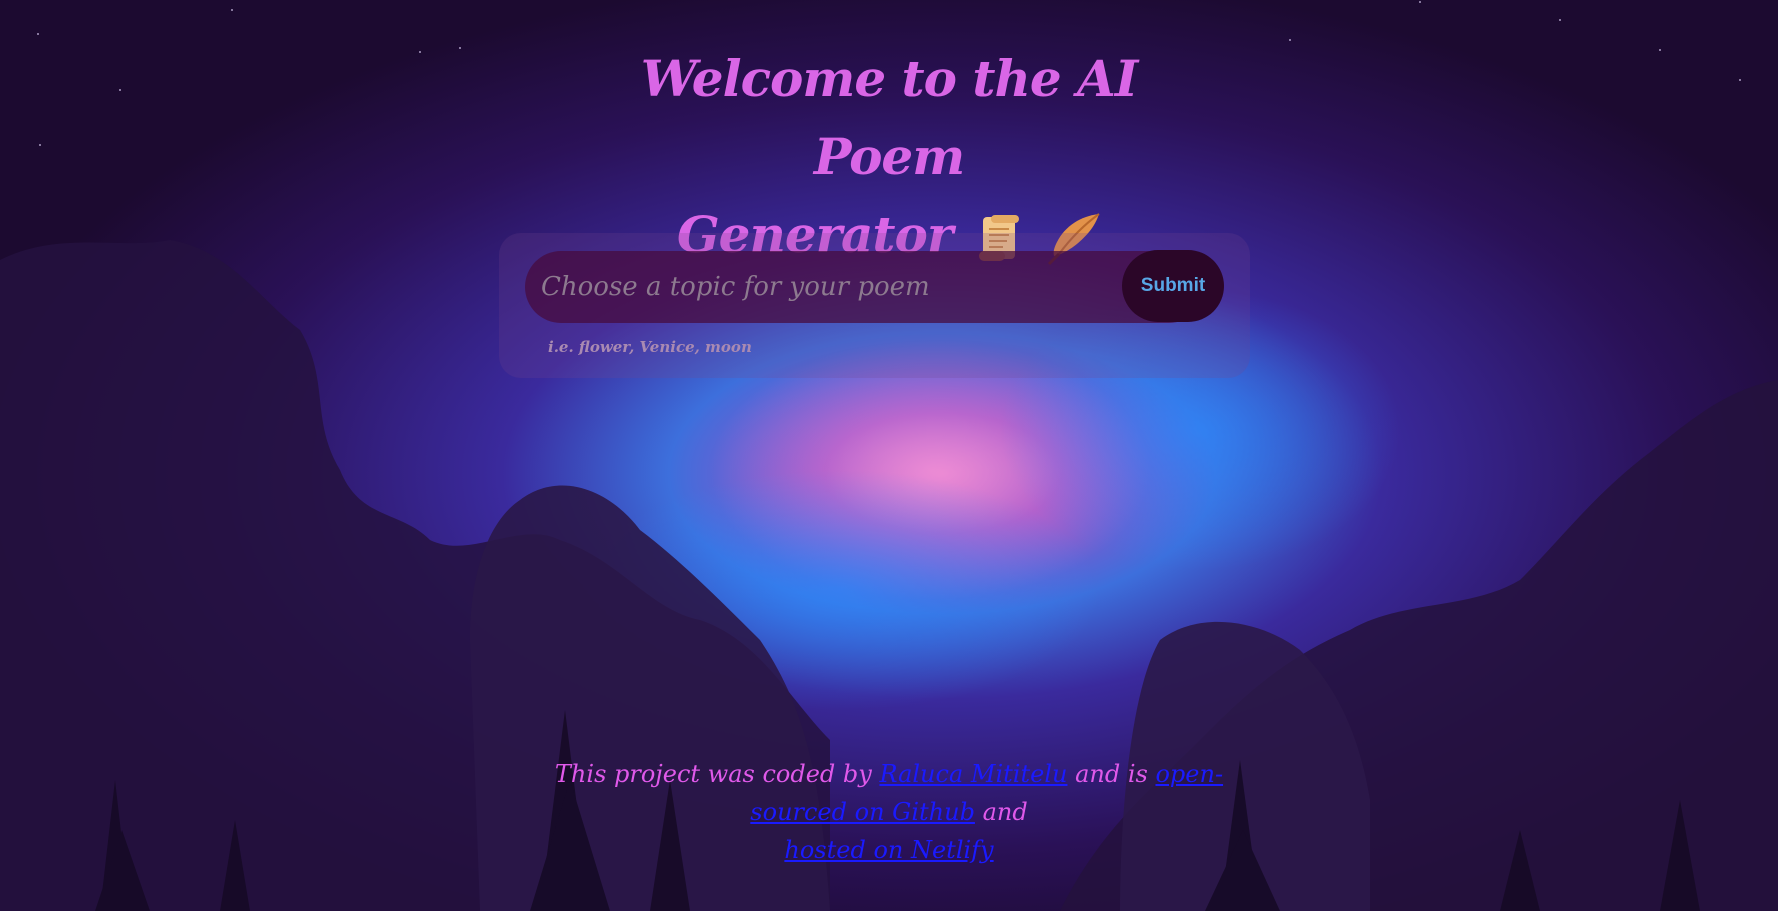 Image resolution: width=1778 pixels, height=911 pixels. Describe the element at coordinates (973, 774) in the screenshot. I see `author-link: Raluca Mititelu` at that location.